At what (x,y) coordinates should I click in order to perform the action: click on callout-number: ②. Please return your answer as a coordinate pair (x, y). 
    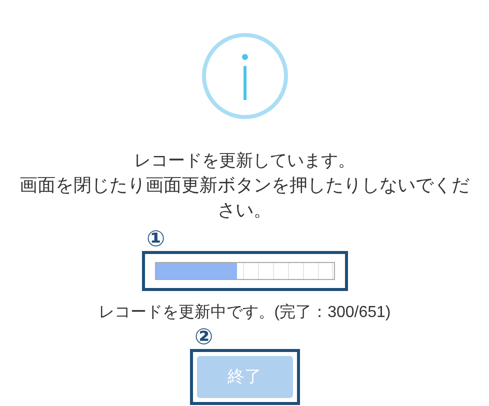
    Looking at the image, I should click on (204, 338).